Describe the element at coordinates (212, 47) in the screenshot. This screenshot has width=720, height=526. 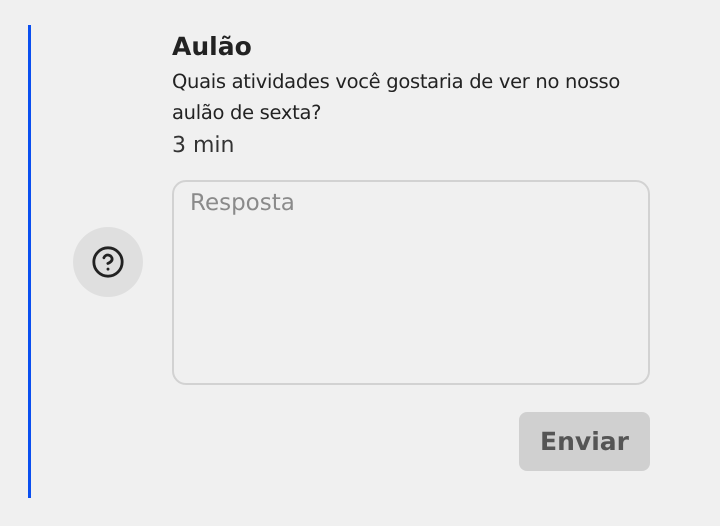
I see `post-title: Aulão` at that location.